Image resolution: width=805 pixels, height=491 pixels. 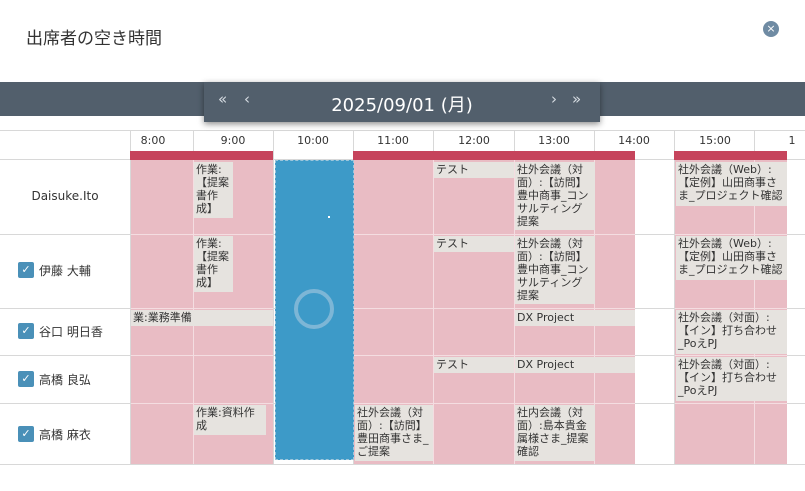 I want to click on member-name: 谷口 明日香, so click(x=71, y=331).